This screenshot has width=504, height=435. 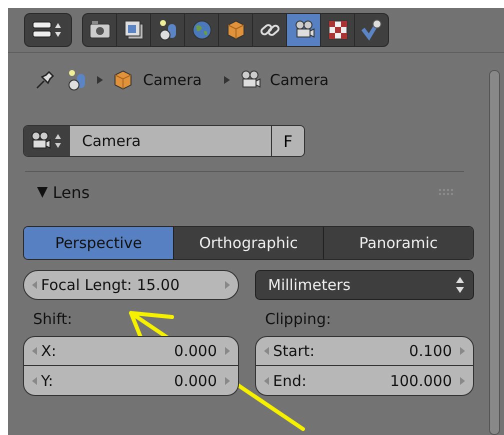 I want to click on fake-user-button: F, so click(x=288, y=141).